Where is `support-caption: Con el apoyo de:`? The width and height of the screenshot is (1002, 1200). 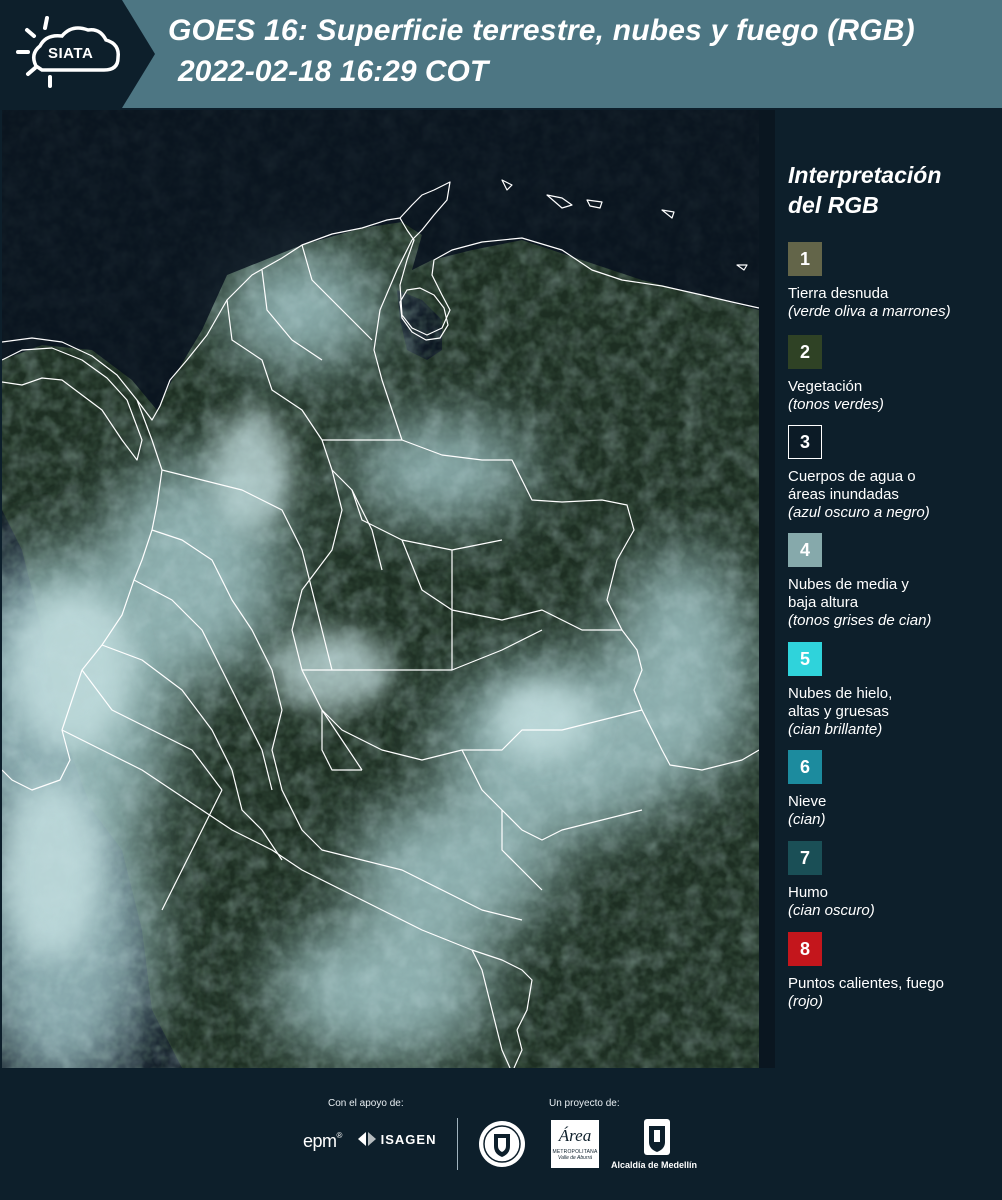
support-caption: Con el apoyo de: is located at coordinates (366, 1103).